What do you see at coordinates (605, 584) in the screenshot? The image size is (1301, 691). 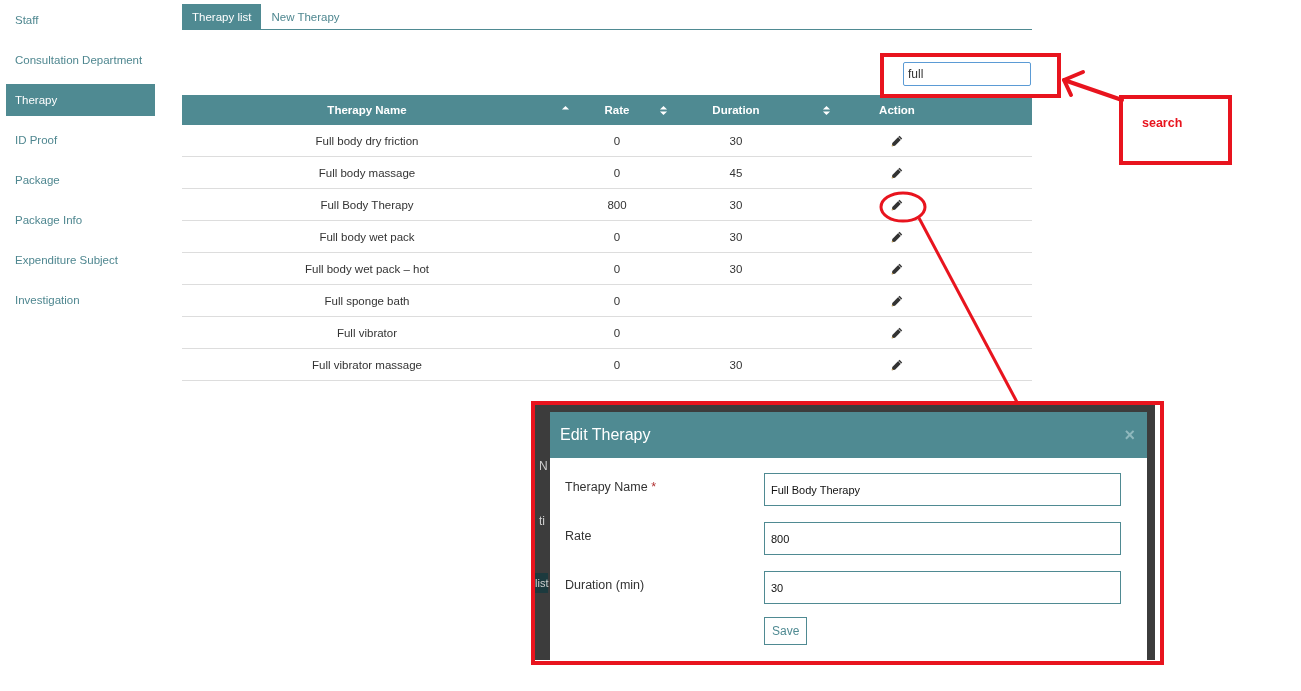 I see `field-label: Duration (min)` at bounding box center [605, 584].